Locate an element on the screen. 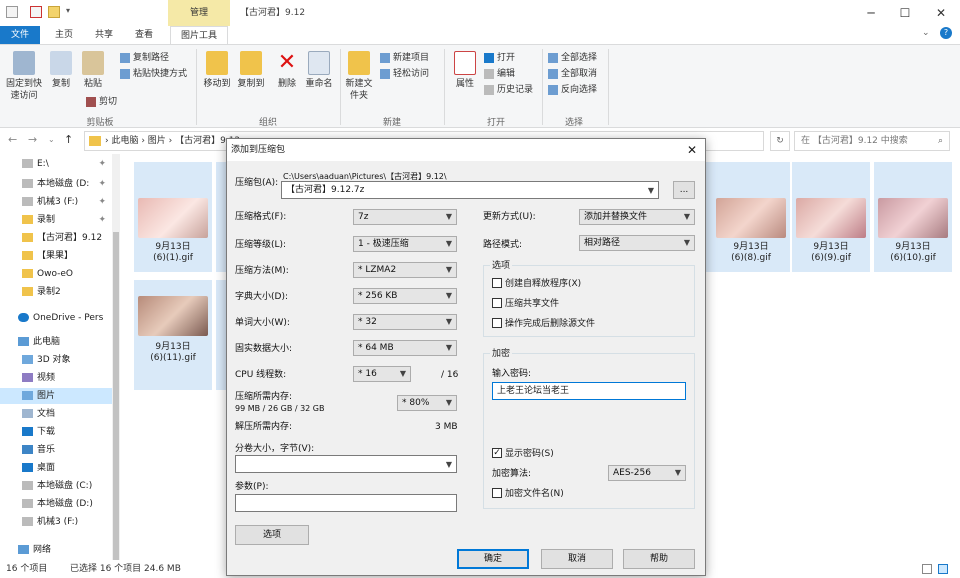 The width and height of the screenshot is (960, 578). nav-item-owo: Owo-eO is located at coordinates (56, 274).